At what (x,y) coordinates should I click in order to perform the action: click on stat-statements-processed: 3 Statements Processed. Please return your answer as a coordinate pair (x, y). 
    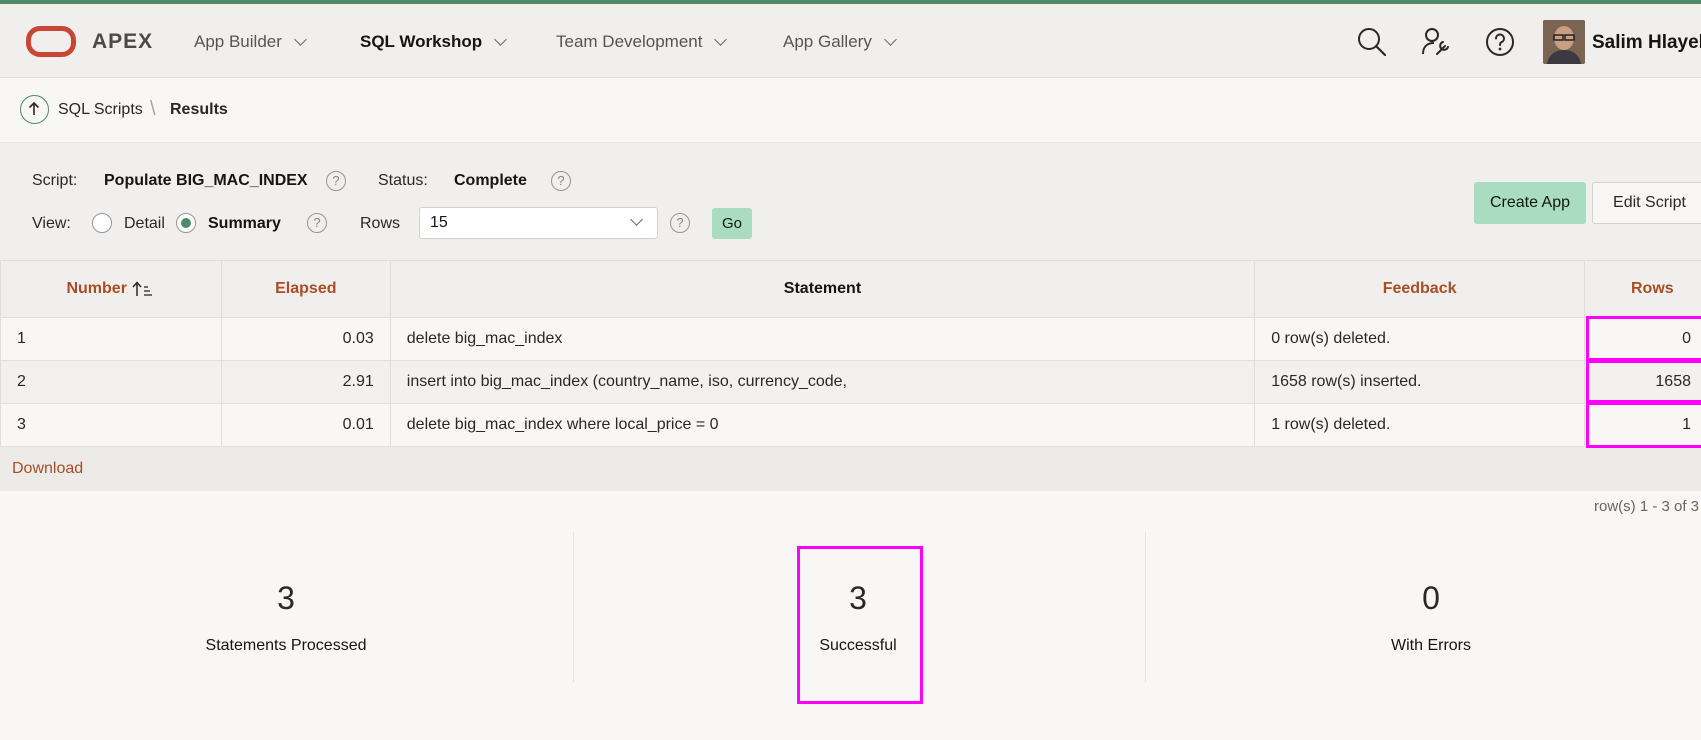
    Looking at the image, I should click on (286, 607).